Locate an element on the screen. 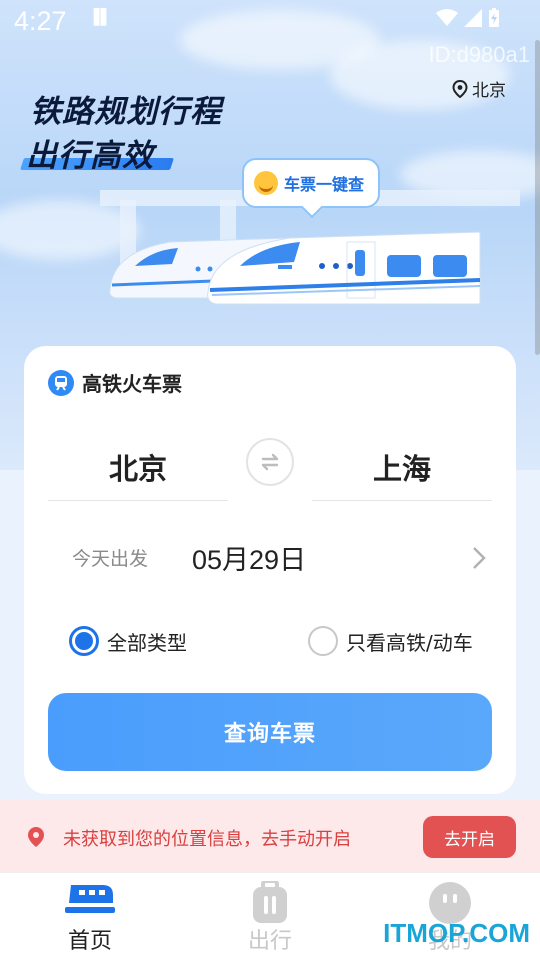 This screenshot has height=960, width=540. slogan-line1: 铁路规划行程 is located at coordinates (126, 112).